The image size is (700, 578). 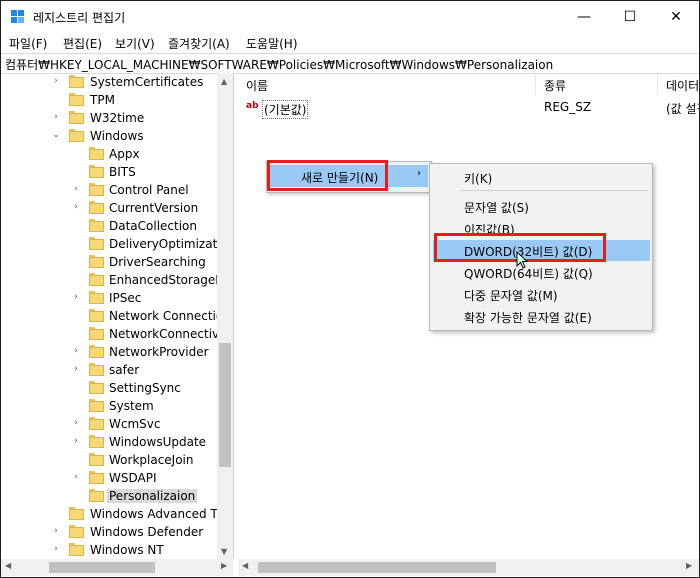 What do you see at coordinates (111, 298) in the screenshot?
I see `tree-item: › IPSec` at bounding box center [111, 298].